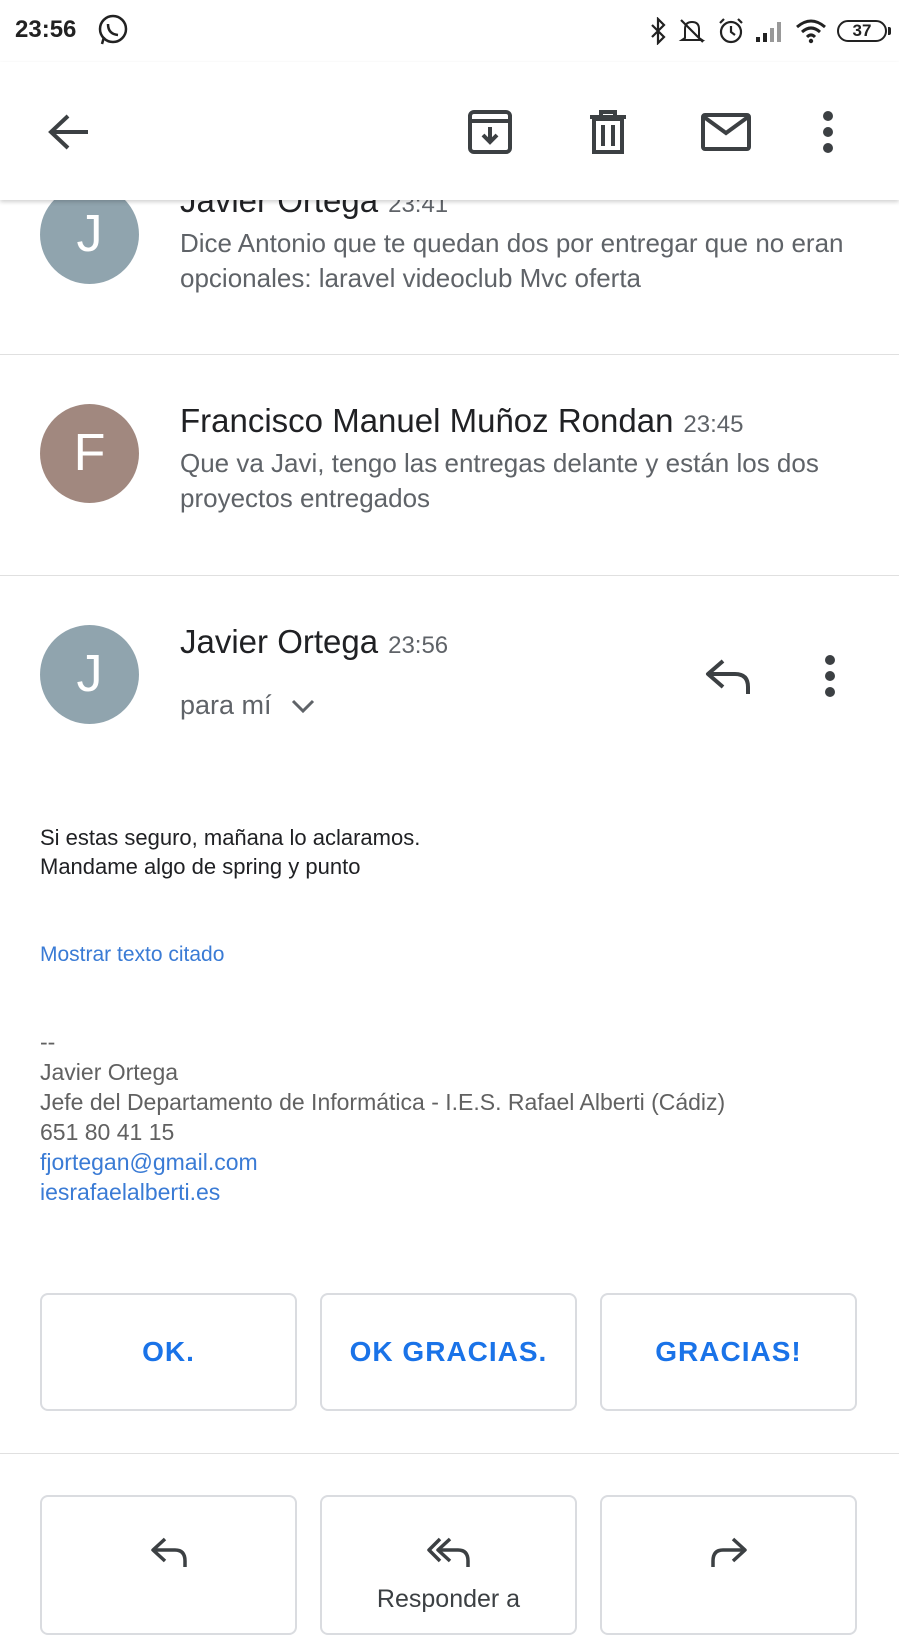  What do you see at coordinates (658, 31) in the screenshot?
I see `bluetooth-icon` at bounding box center [658, 31].